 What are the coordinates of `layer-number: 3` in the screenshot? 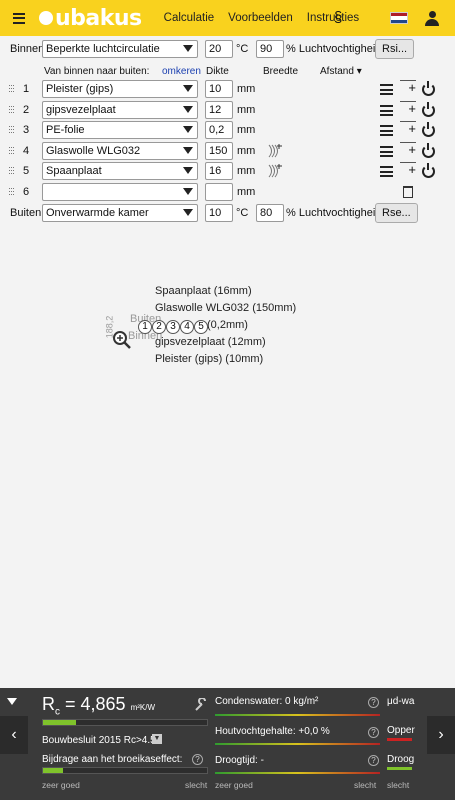 It's located at (26, 130).